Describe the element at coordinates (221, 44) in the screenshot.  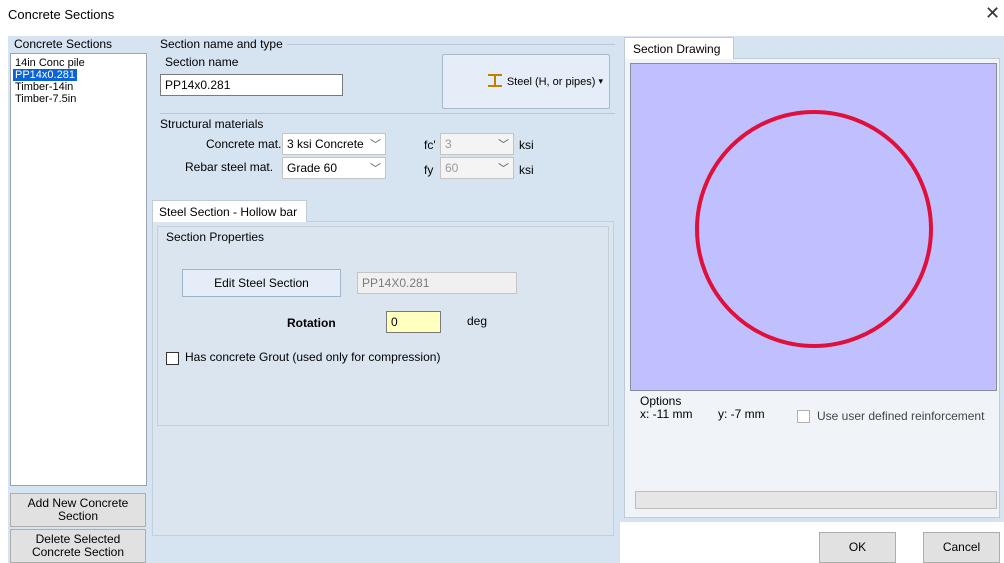
I see `name-type-group-label: Section name and type` at that location.